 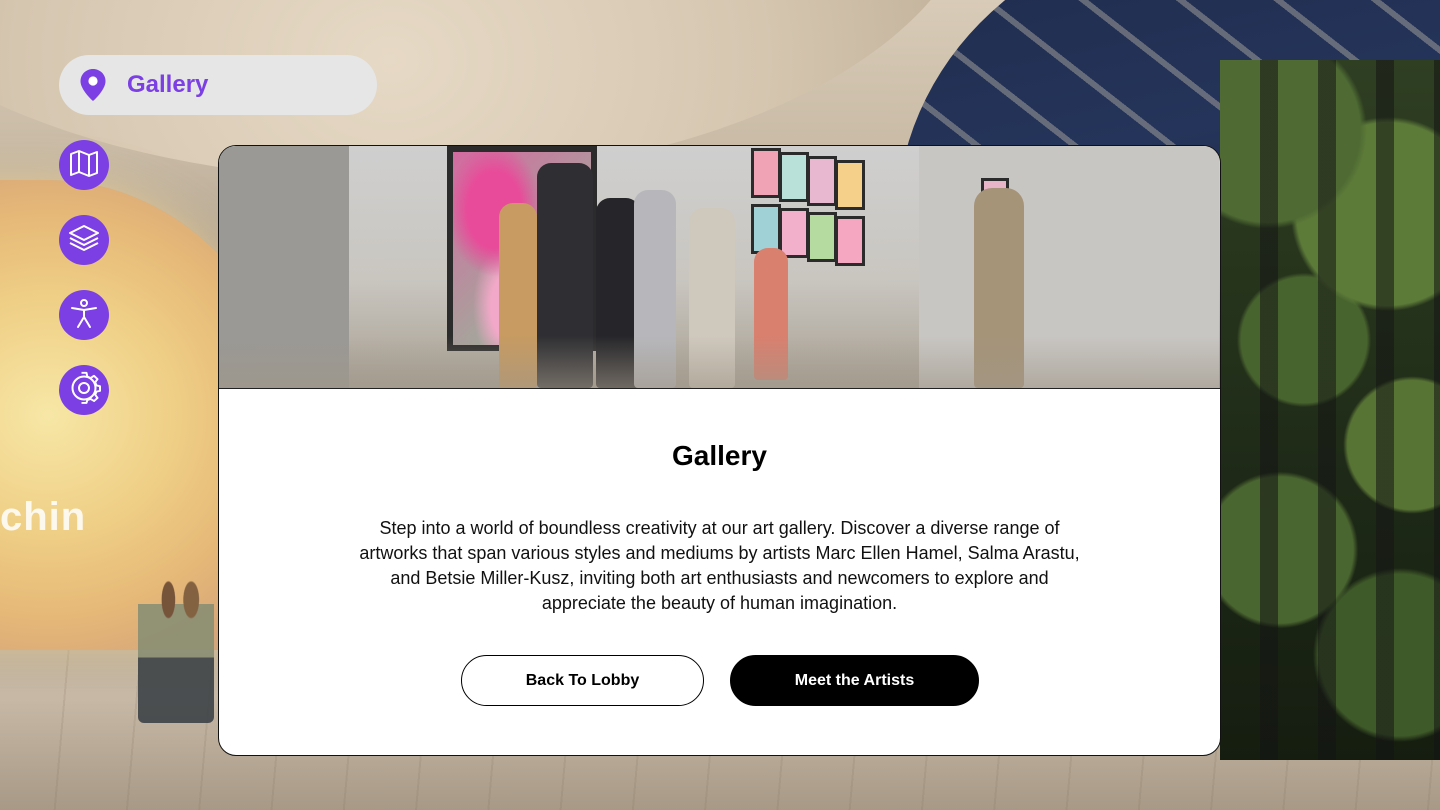 I want to click on back-to-lobby-button: Back To Lobby, so click(x=582, y=680).